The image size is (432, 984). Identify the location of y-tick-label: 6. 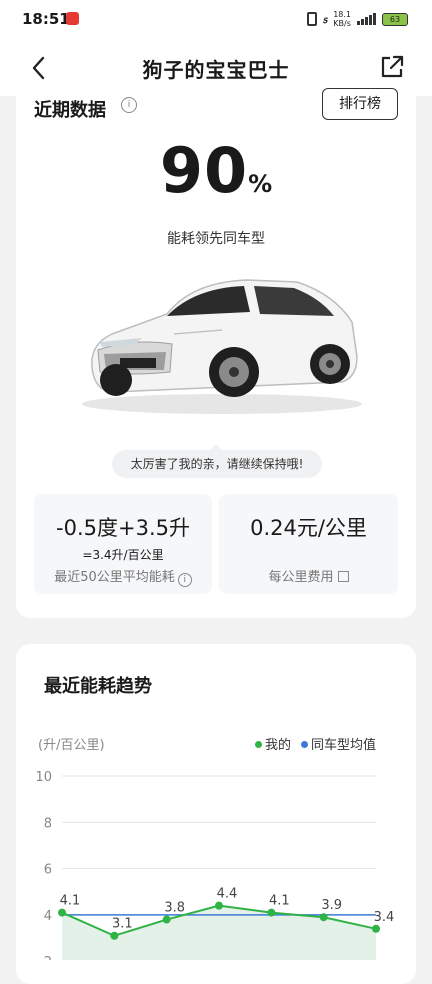
(48, 870).